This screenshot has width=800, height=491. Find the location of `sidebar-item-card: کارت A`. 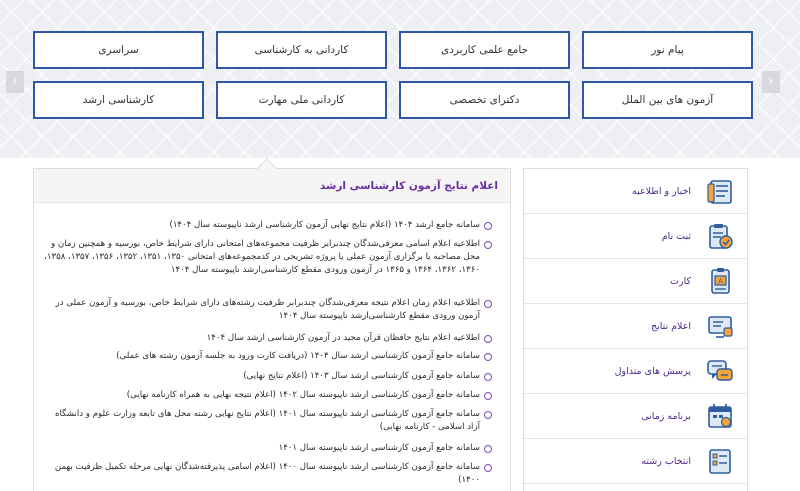

sidebar-item-card: کارت A is located at coordinates (635, 281).